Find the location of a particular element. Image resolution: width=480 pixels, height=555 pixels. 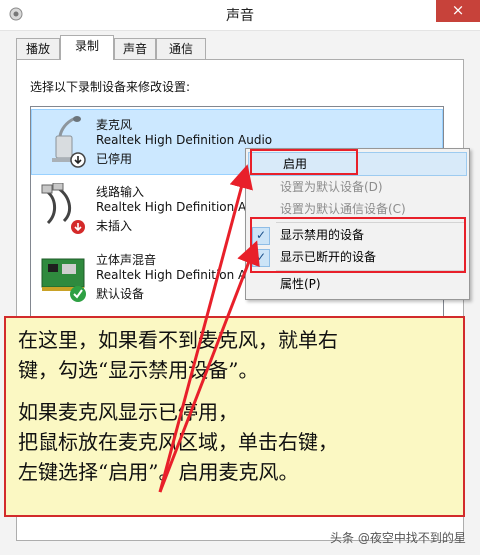

watermark: 头条 @夜空中找不到的星 is located at coordinates (398, 538).